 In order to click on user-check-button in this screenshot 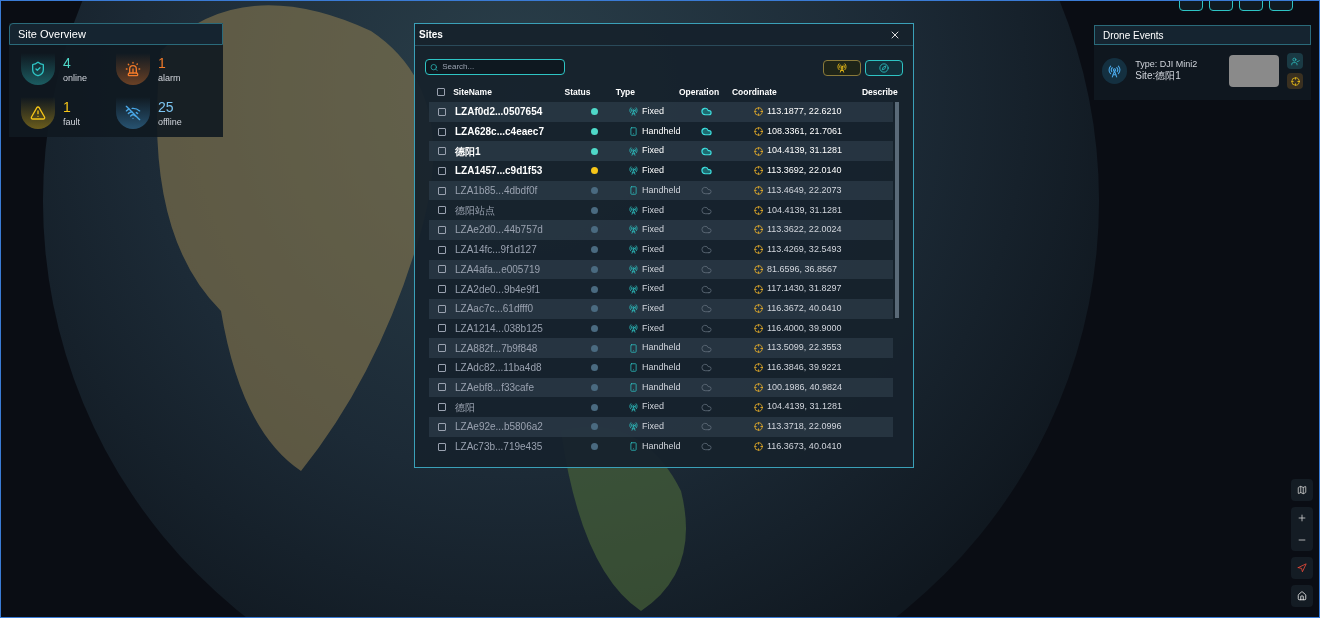, I will do `click(1295, 61)`.